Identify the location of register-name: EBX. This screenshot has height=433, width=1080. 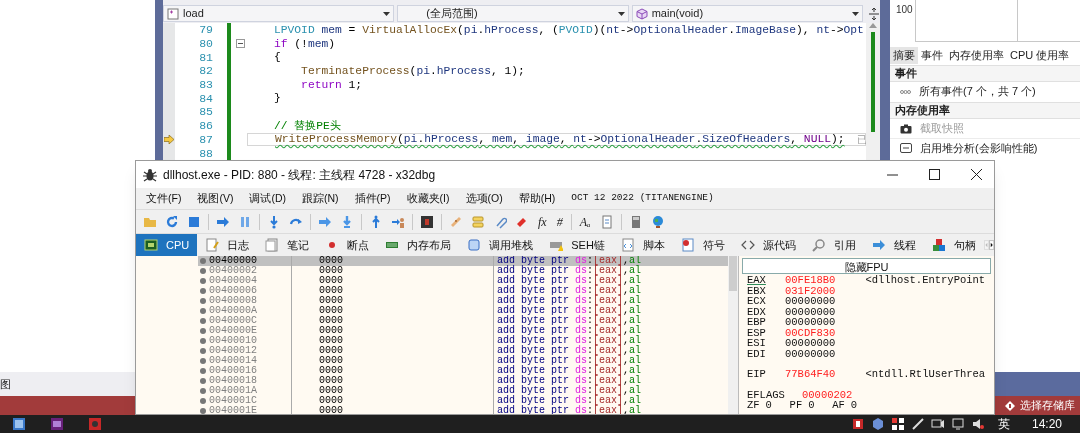
(766, 290).